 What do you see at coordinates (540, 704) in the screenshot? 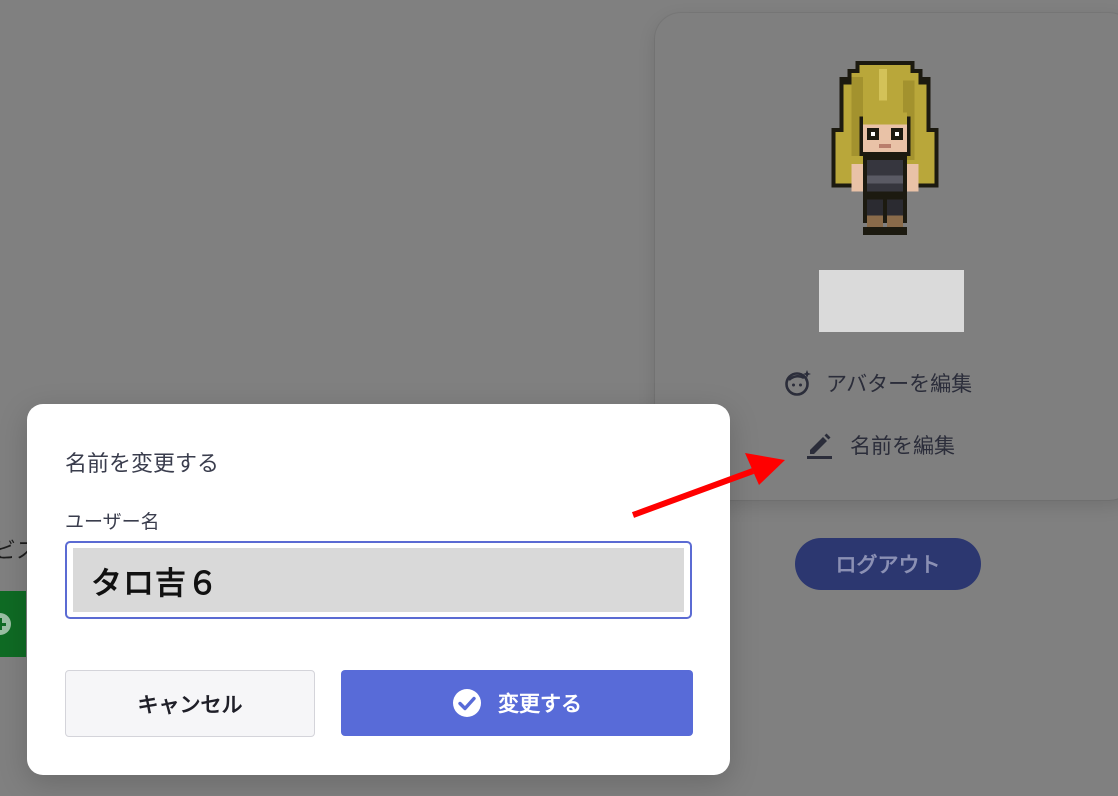
I see `confirm-change-label: 変更する` at bounding box center [540, 704].